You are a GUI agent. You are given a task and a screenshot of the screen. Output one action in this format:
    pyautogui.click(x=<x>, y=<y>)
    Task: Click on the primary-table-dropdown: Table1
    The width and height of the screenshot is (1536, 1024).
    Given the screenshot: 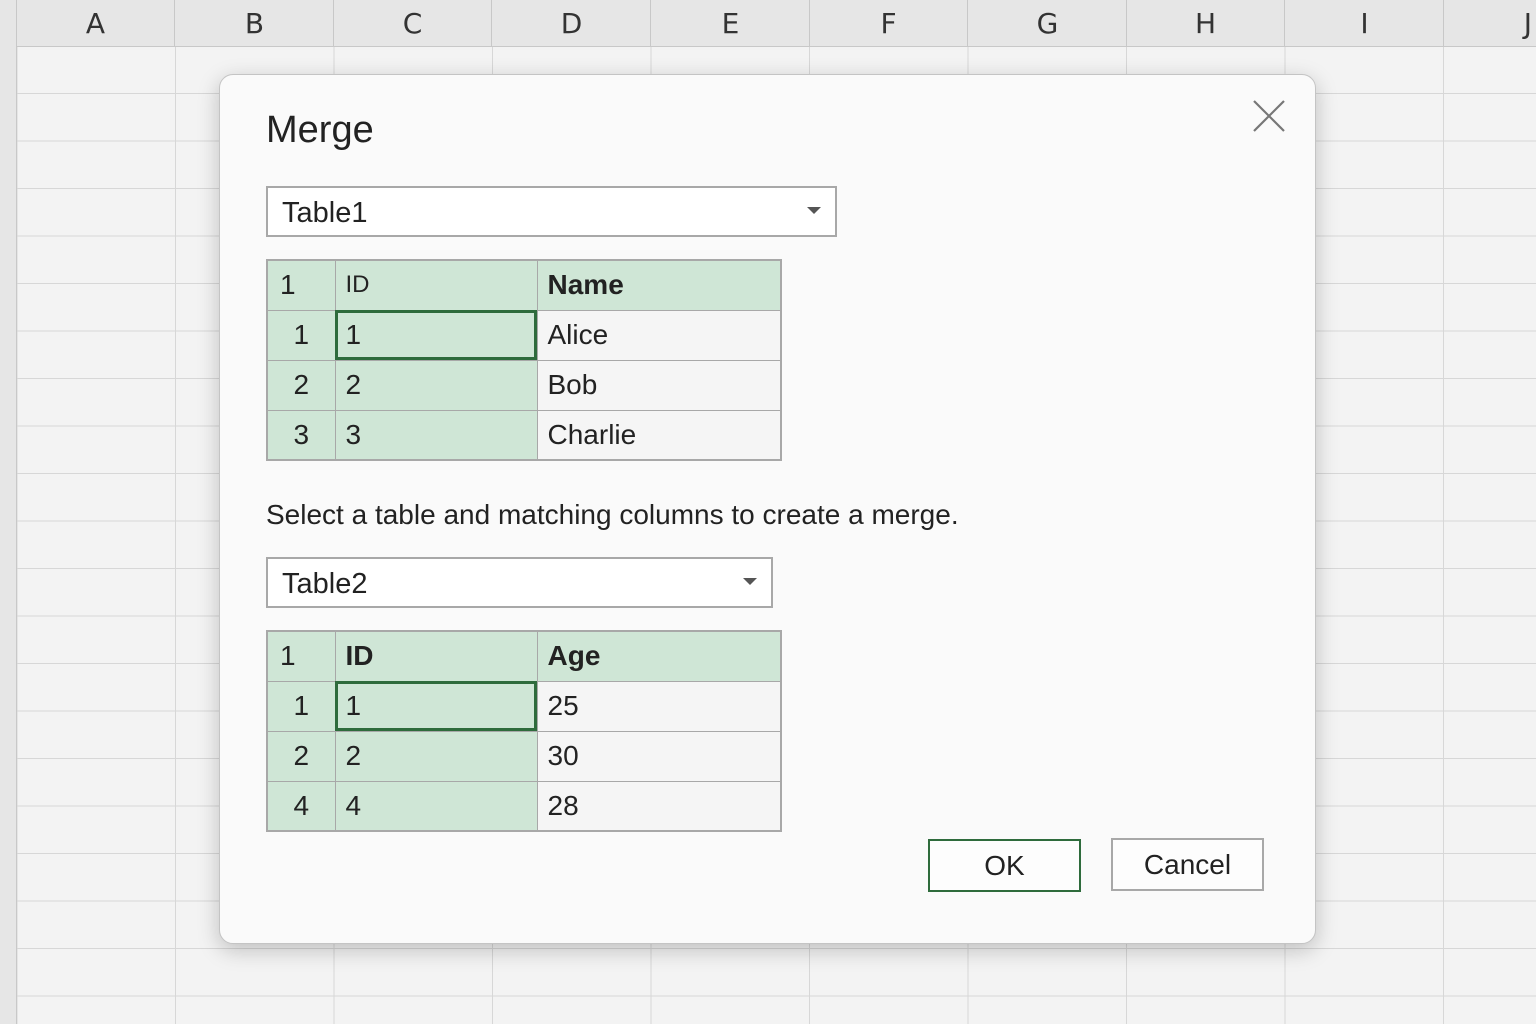 What is the action you would take?
    pyautogui.click(x=551, y=211)
    